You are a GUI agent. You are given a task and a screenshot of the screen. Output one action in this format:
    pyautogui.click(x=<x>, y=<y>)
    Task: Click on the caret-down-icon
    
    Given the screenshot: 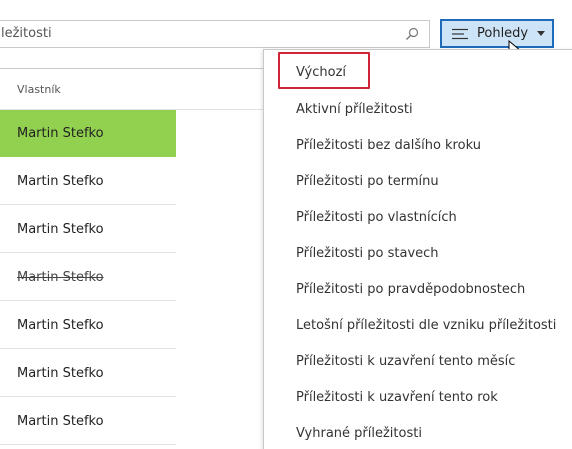 What is the action you would take?
    pyautogui.click(x=541, y=33)
    